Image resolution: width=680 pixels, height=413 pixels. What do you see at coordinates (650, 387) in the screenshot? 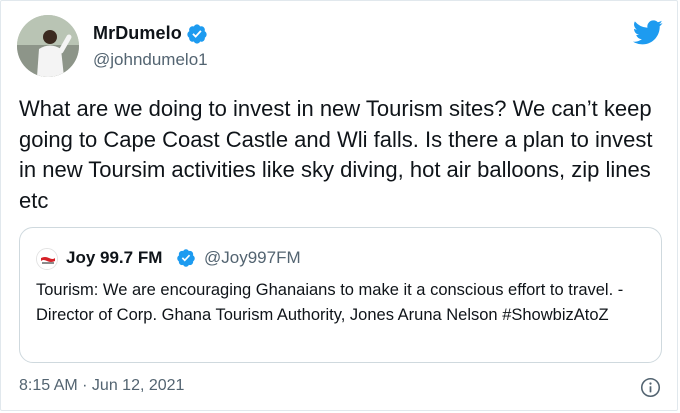
I see `info-icon` at bounding box center [650, 387].